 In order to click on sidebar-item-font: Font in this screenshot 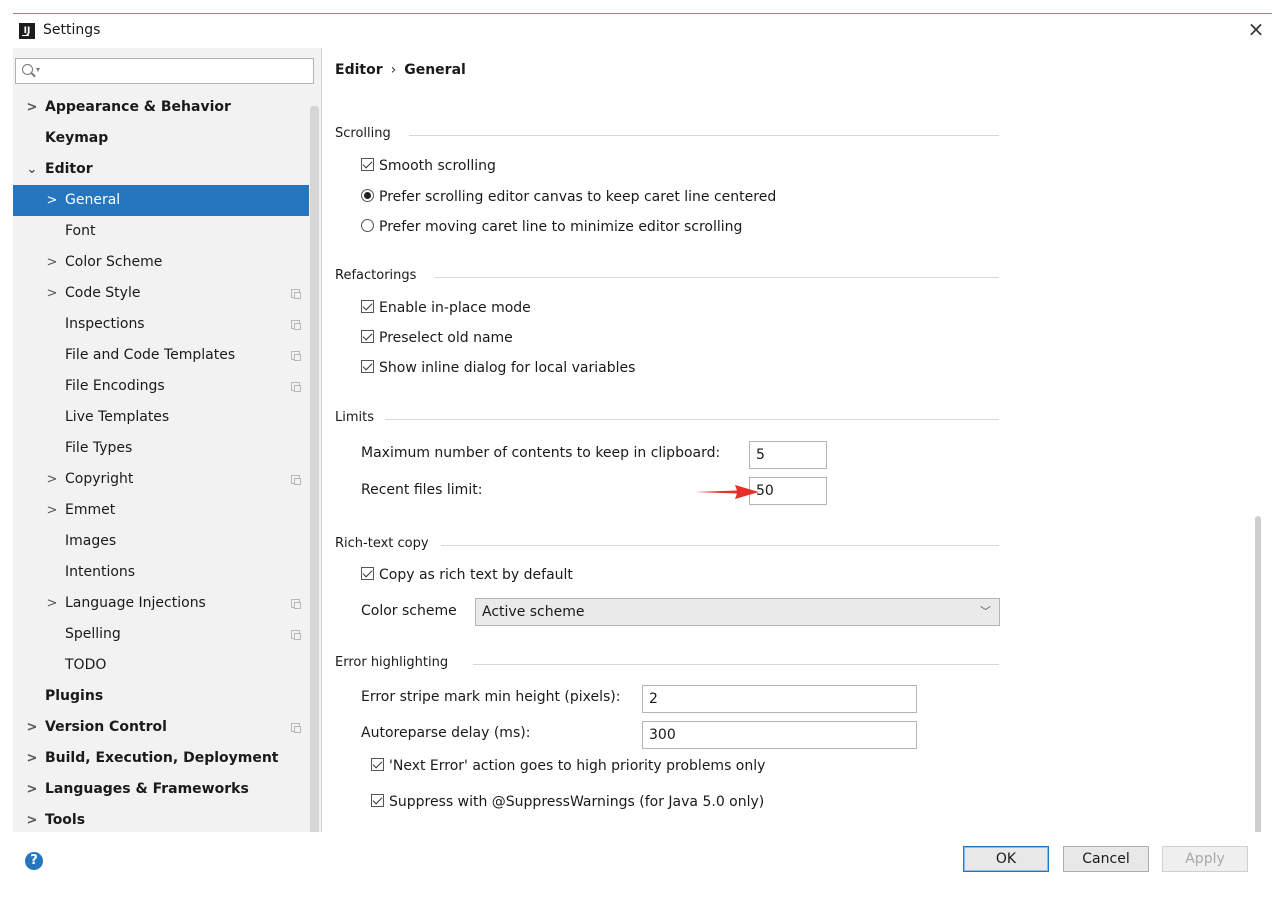, I will do `click(161, 231)`.